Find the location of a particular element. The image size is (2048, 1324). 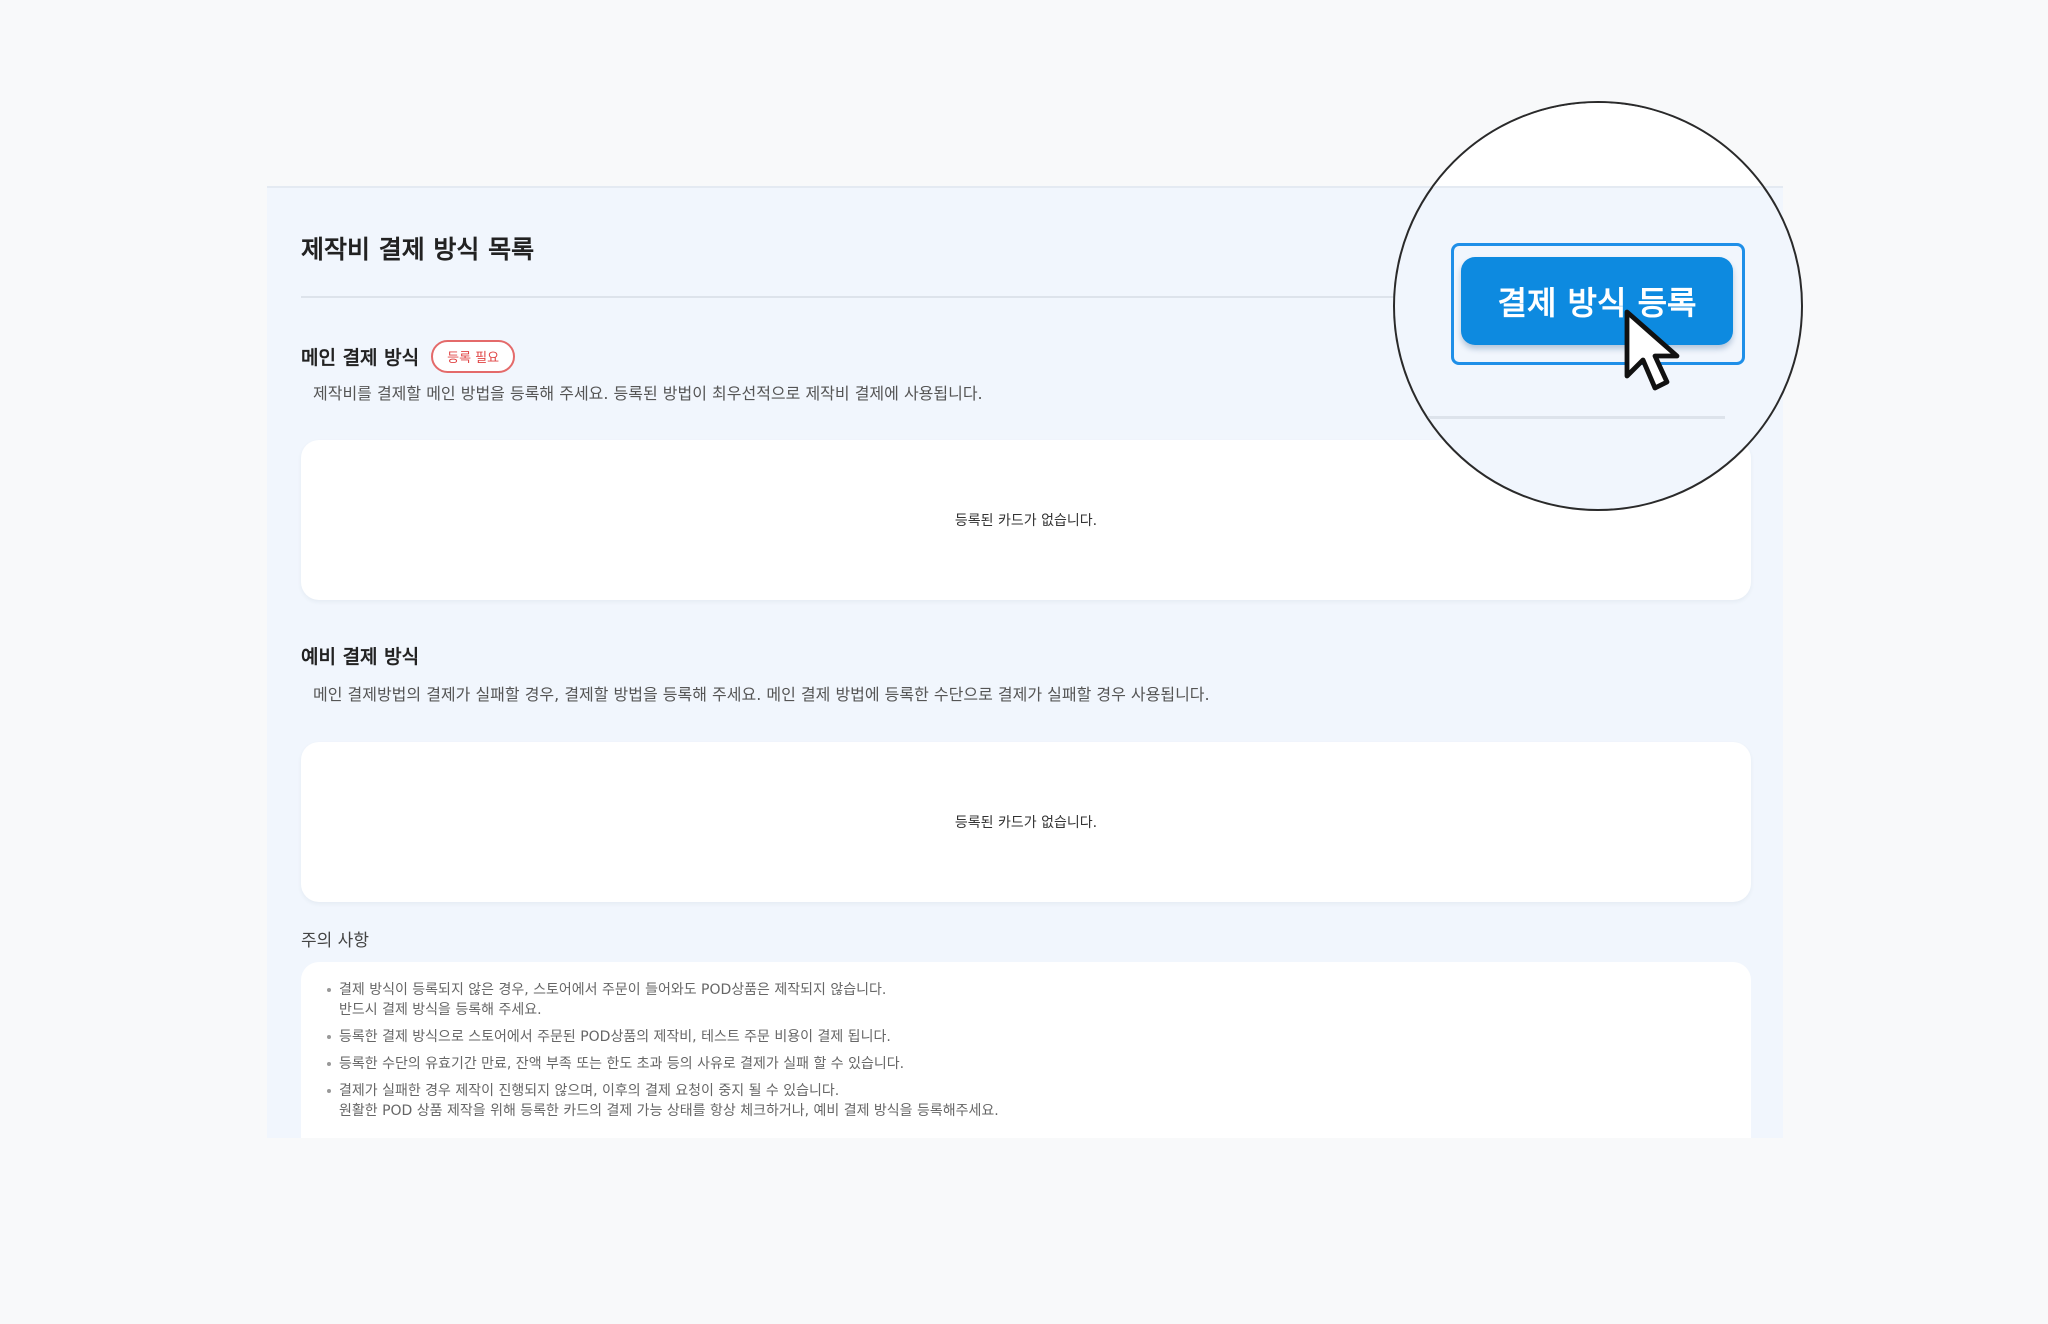

magnifier-callout: 결제 방식 등록 is located at coordinates (1598, 306).